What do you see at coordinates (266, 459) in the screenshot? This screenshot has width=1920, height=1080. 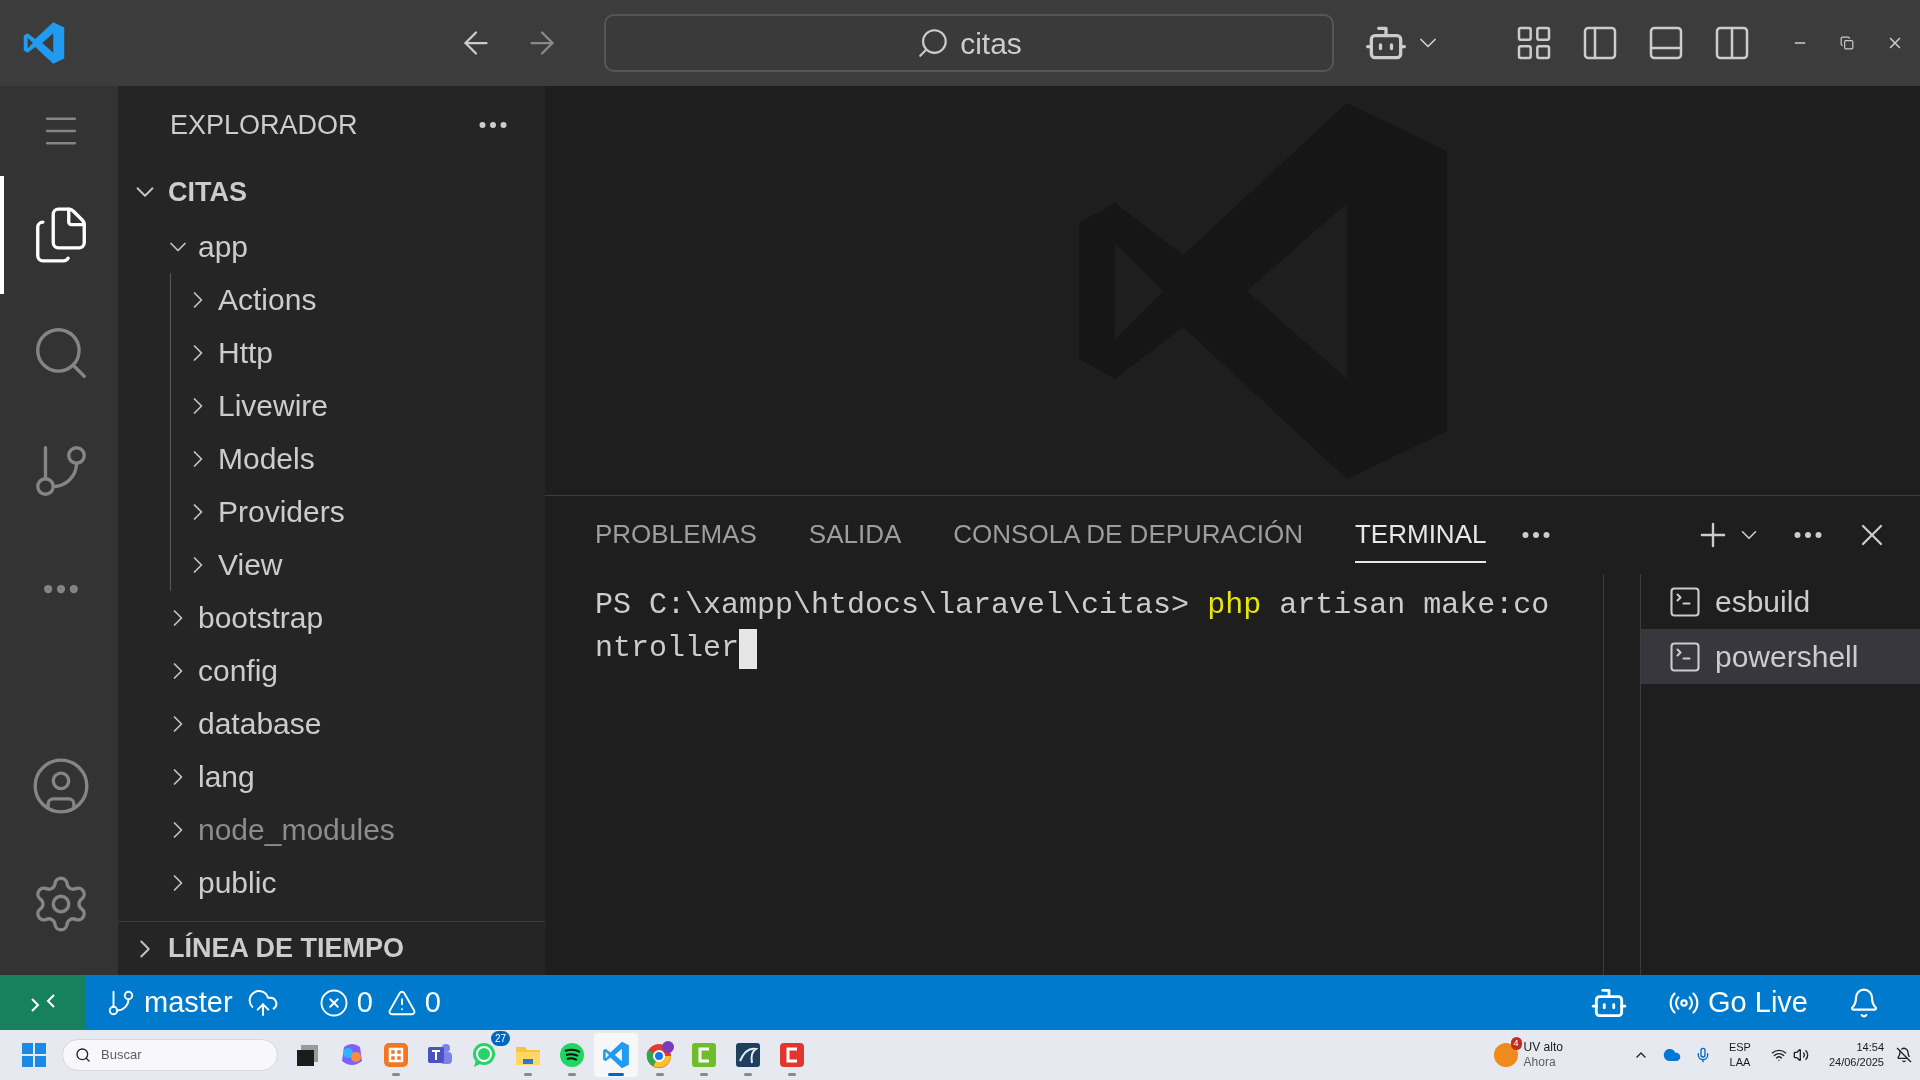 I see `folder-name: Models` at bounding box center [266, 459].